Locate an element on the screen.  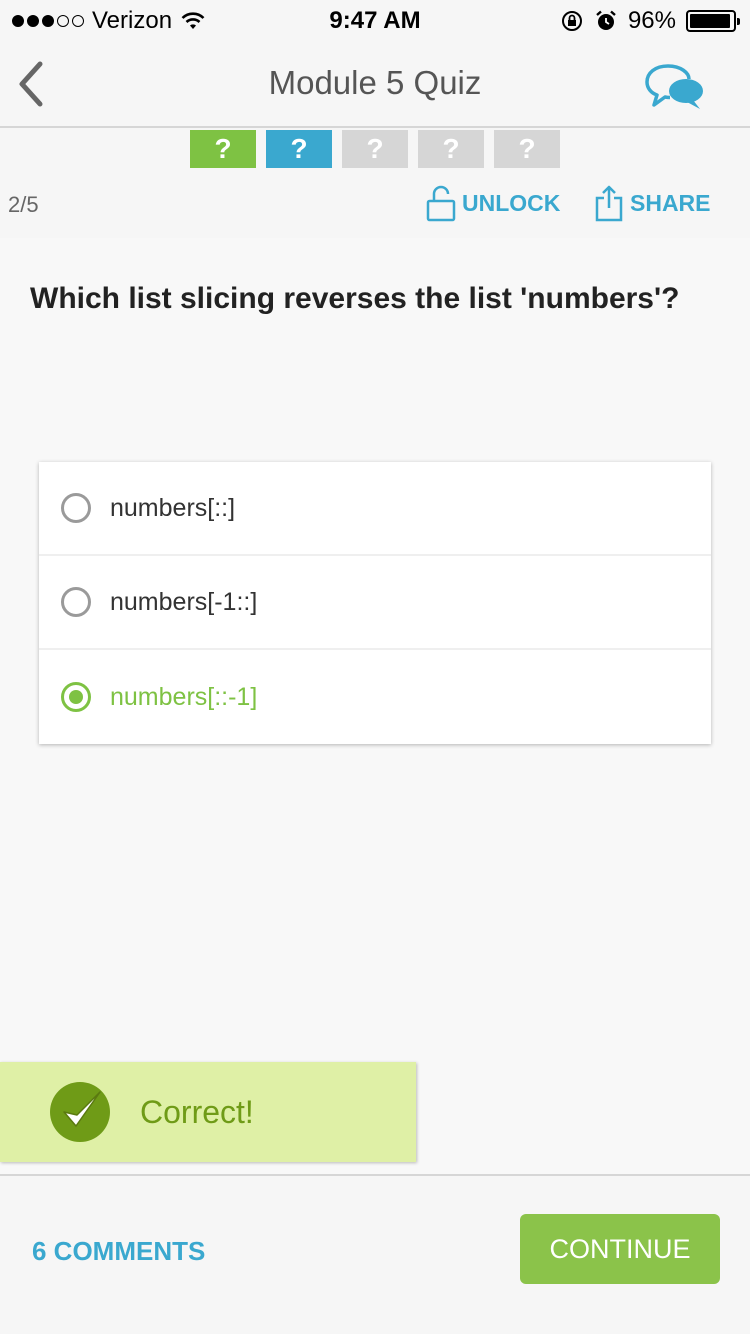
answer-label: numbers[::] is located at coordinates (173, 507).